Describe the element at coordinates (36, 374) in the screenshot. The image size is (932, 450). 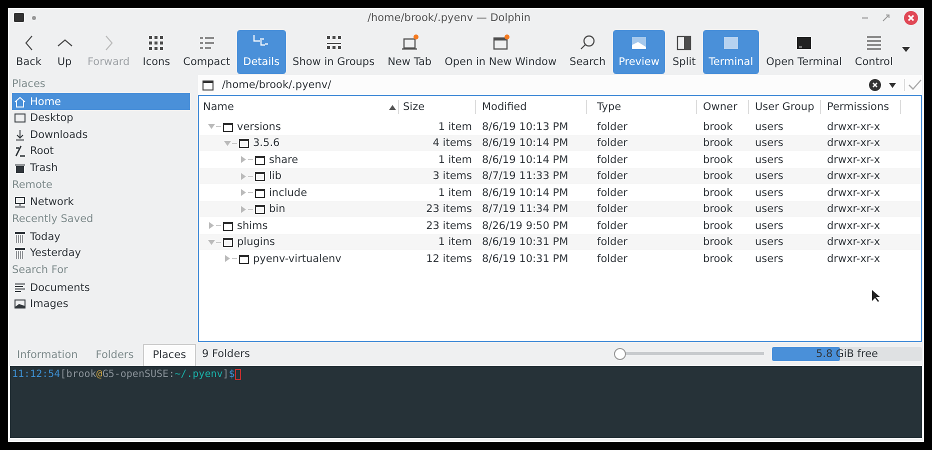
I see `prompt-text: 11:12:54` at that location.